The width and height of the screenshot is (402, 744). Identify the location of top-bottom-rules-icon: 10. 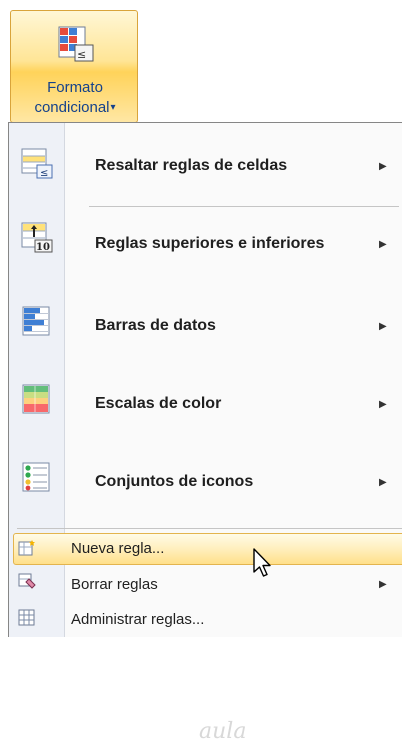
(37, 237).